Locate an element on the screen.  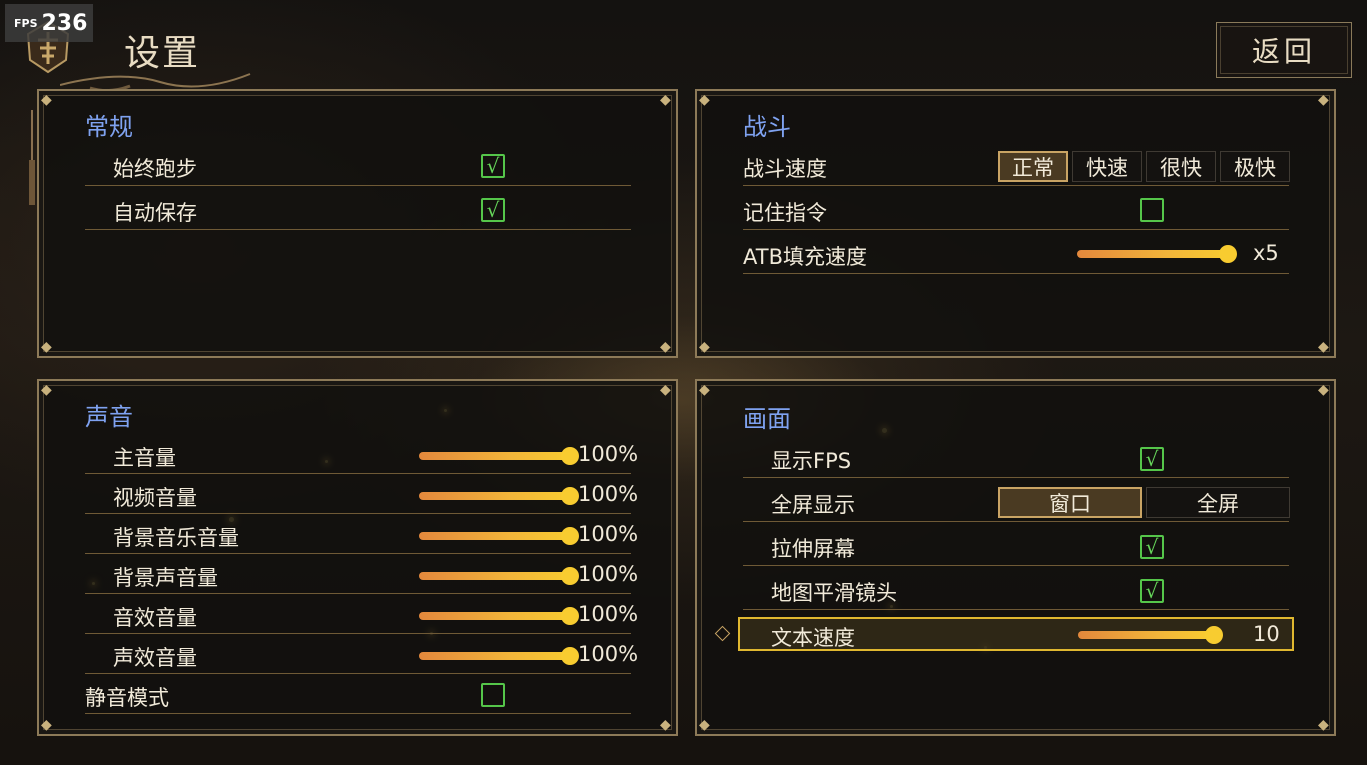
fullscreen-option-fullscreen: 全屏 is located at coordinates (1218, 502).